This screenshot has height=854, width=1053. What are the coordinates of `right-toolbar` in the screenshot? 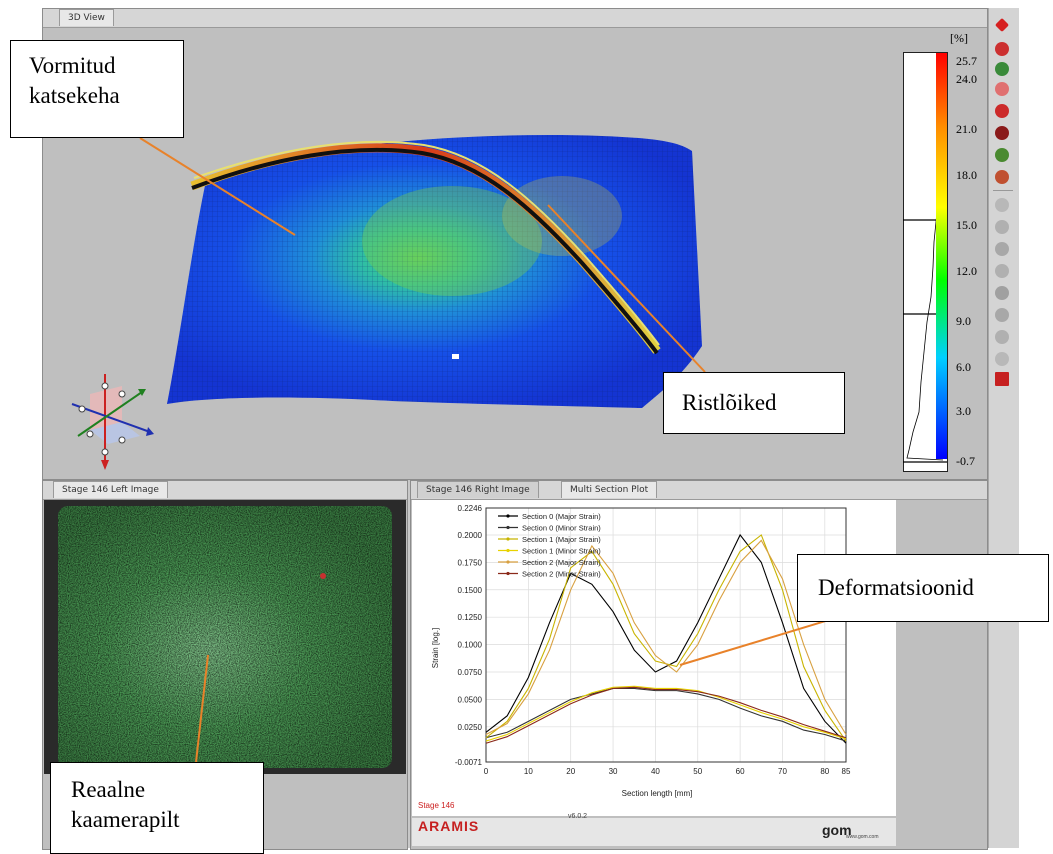 It's located at (1003, 428).